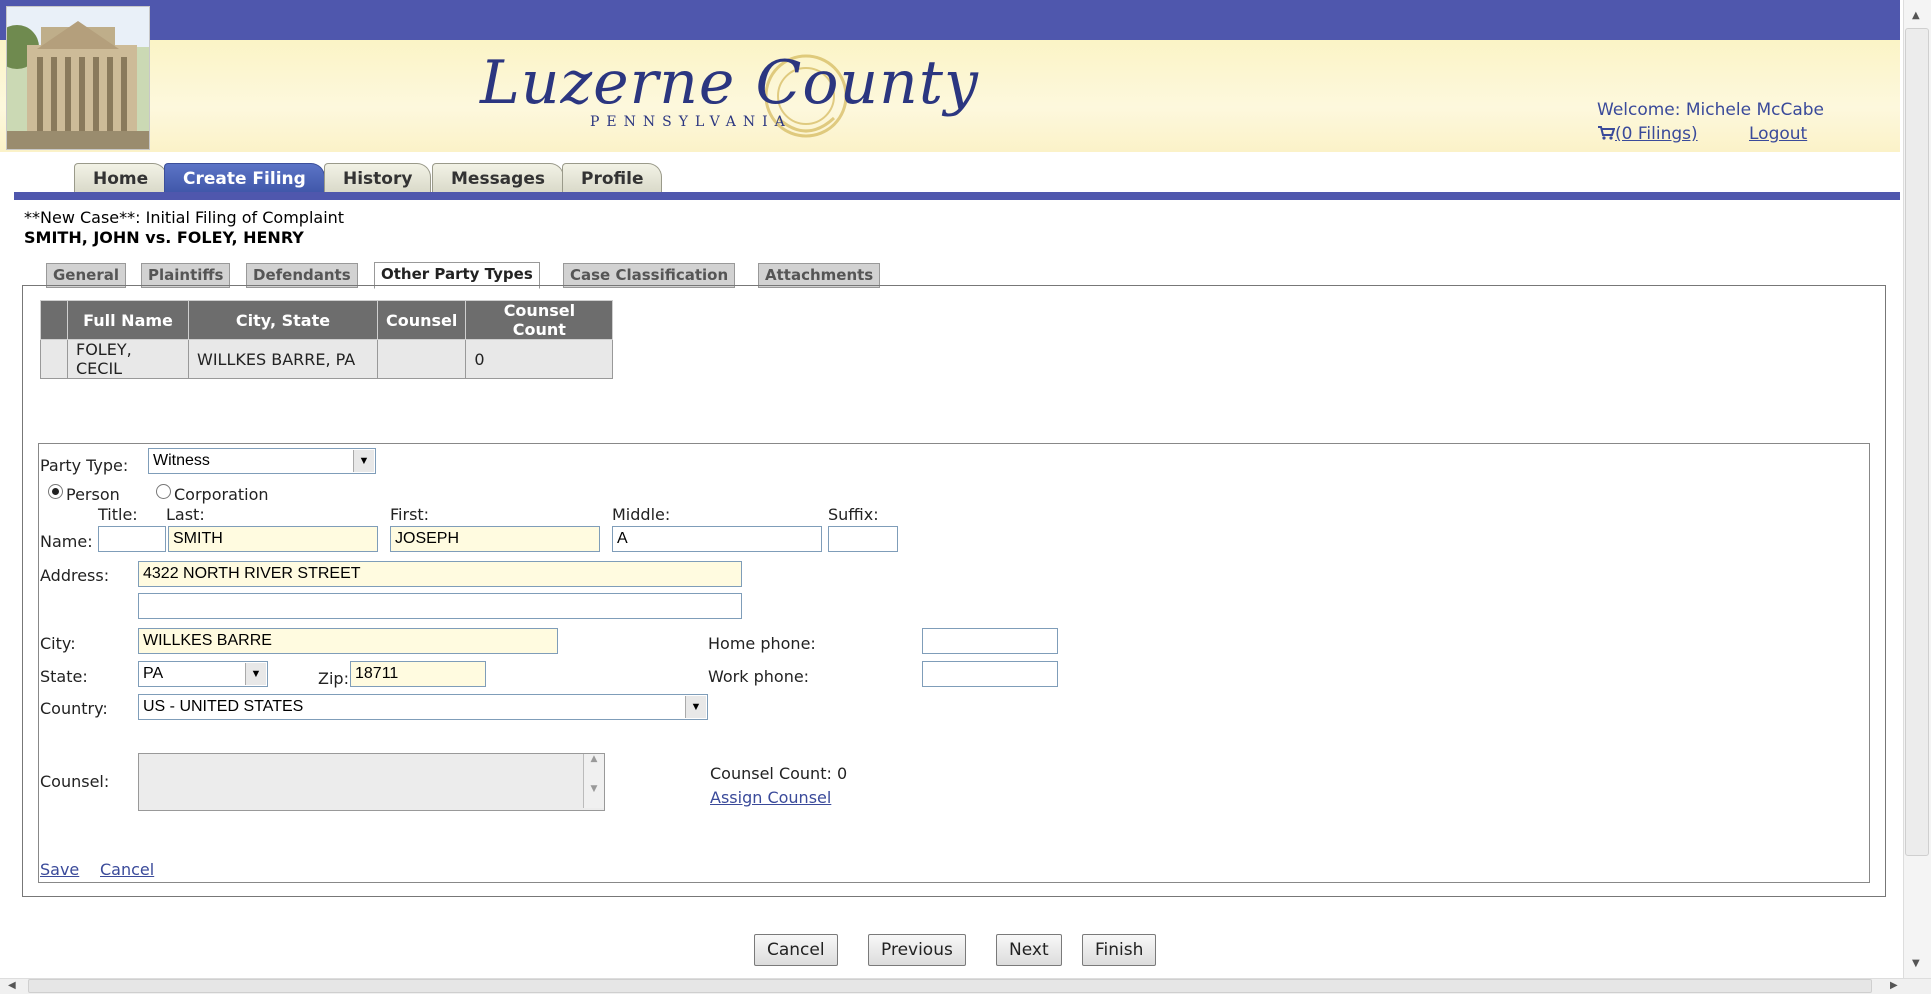 This screenshot has width=1931, height=994. Describe the element at coordinates (55, 491) in the screenshot. I see `person-radio` at that location.